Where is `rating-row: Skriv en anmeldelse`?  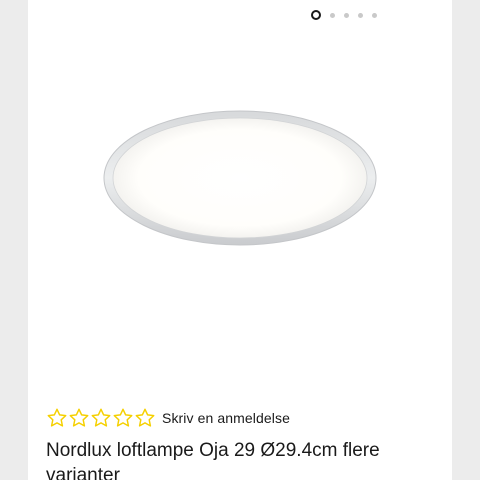 rating-row: Skriv en anmeldelse is located at coordinates (168, 418).